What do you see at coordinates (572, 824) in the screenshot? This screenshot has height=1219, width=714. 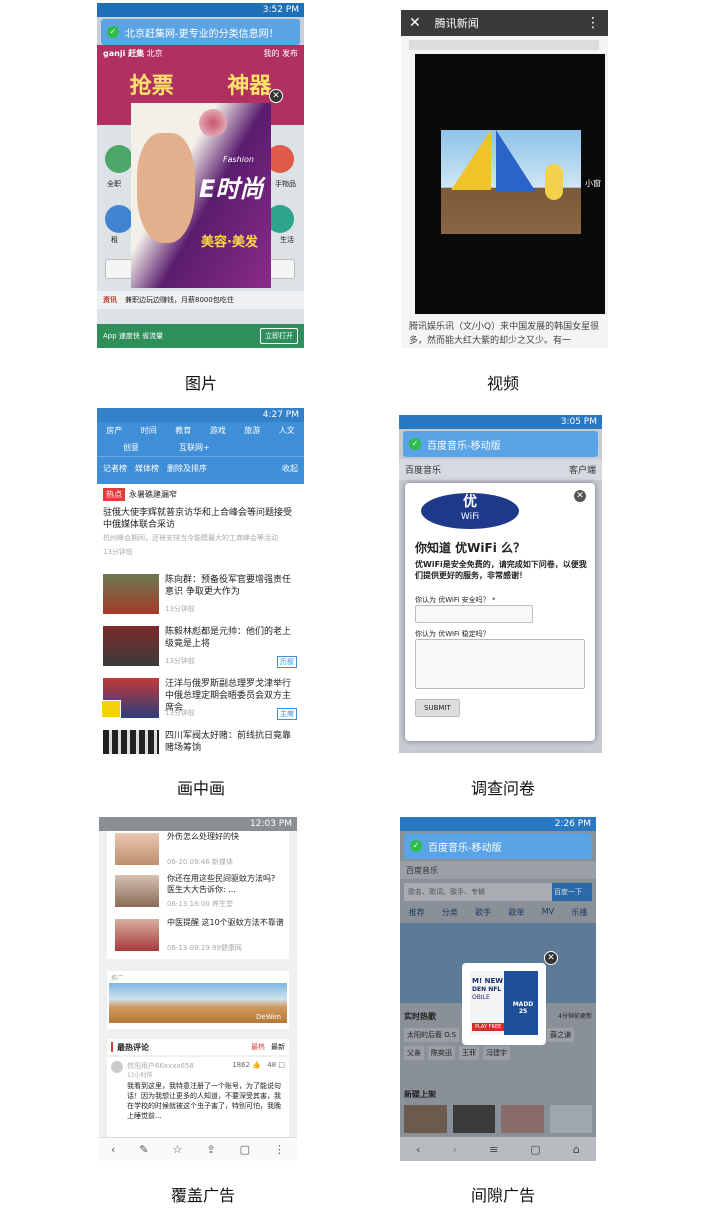 I see `status-time: 2:26 PM` at bounding box center [572, 824].